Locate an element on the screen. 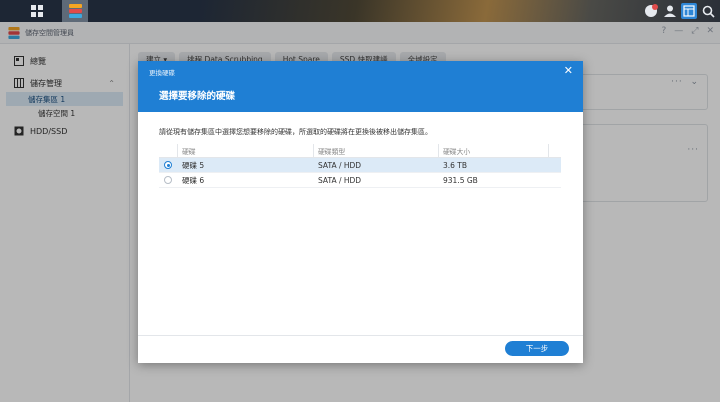 The image size is (720, 402). dialog-footer: 下一步 is located at coordinates (360, 349).